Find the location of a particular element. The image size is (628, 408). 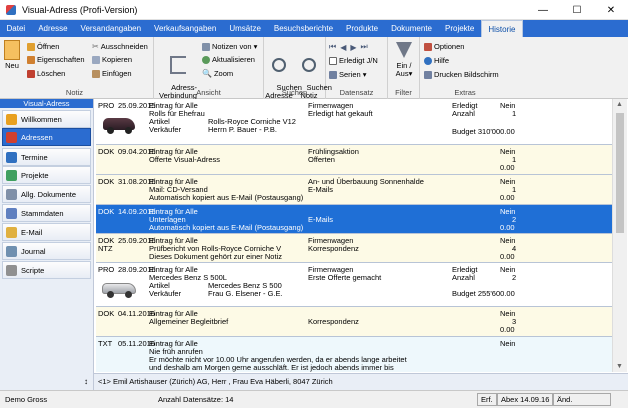

menu-datei: Datei is located at coordinates (16, 28).